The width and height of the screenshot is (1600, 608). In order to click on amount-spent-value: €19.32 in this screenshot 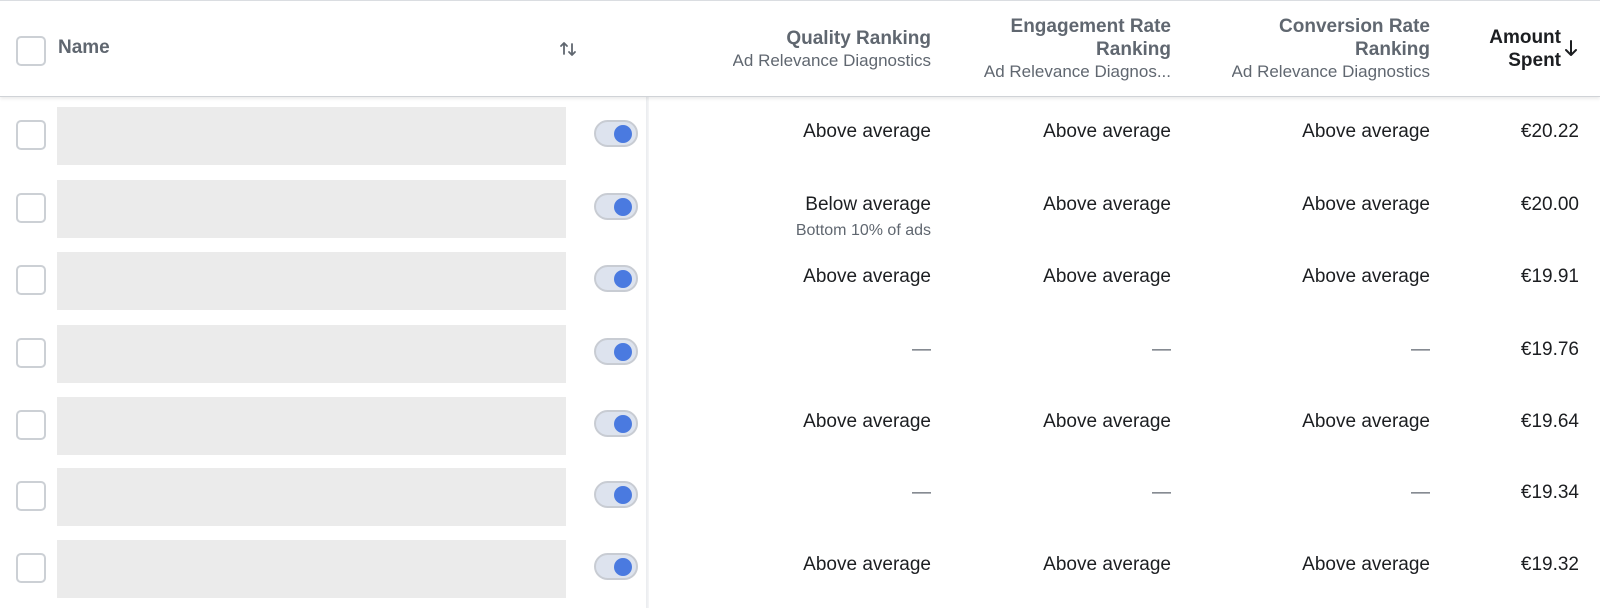, I will do `click(1549, 564)`.